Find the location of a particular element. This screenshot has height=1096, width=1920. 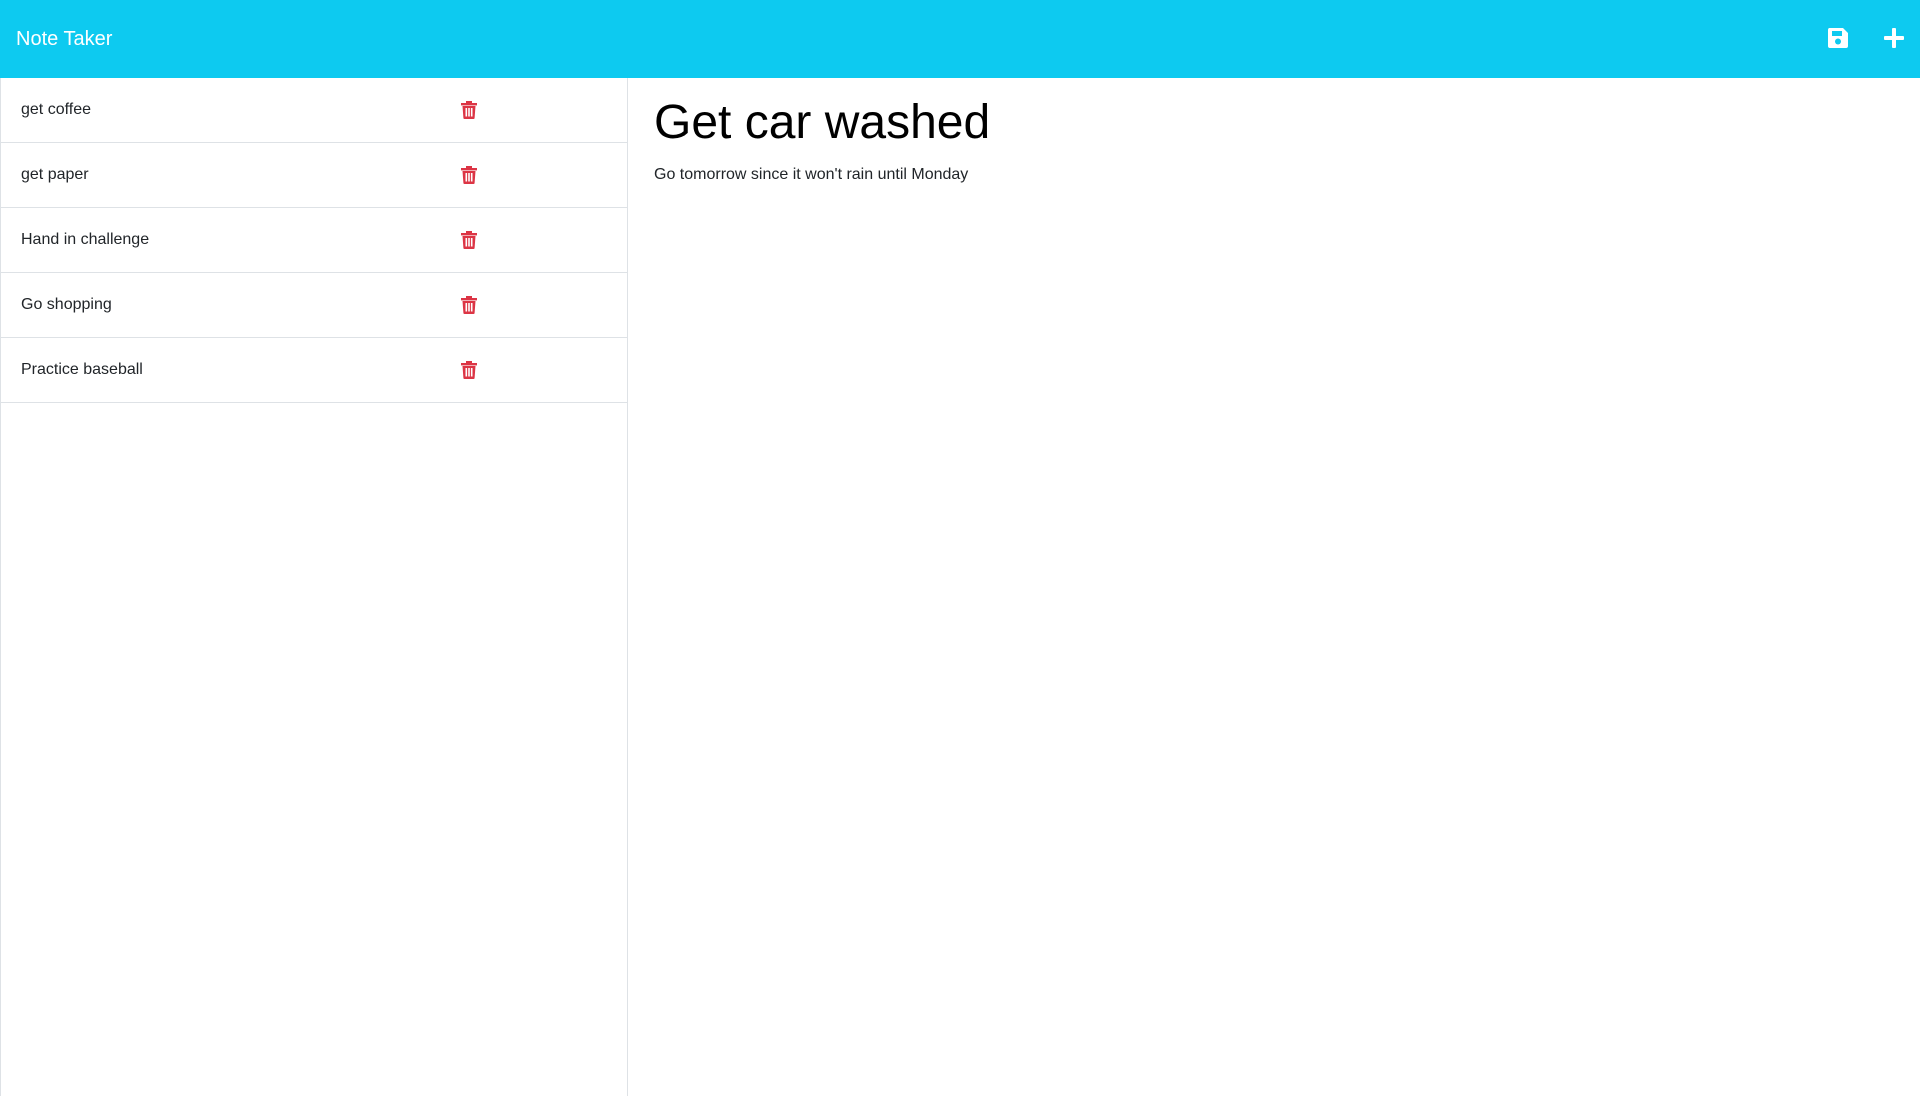

app-title: Note Taker is located at coordinates (64, 39).